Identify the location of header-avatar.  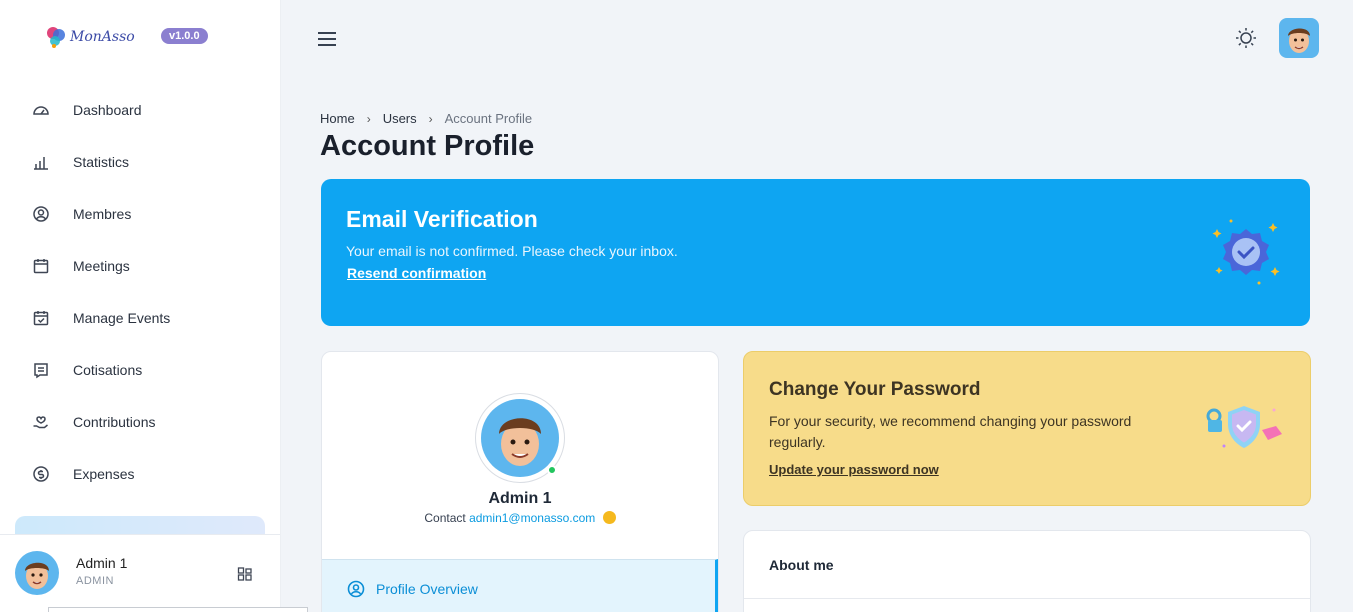
(1299, 38).